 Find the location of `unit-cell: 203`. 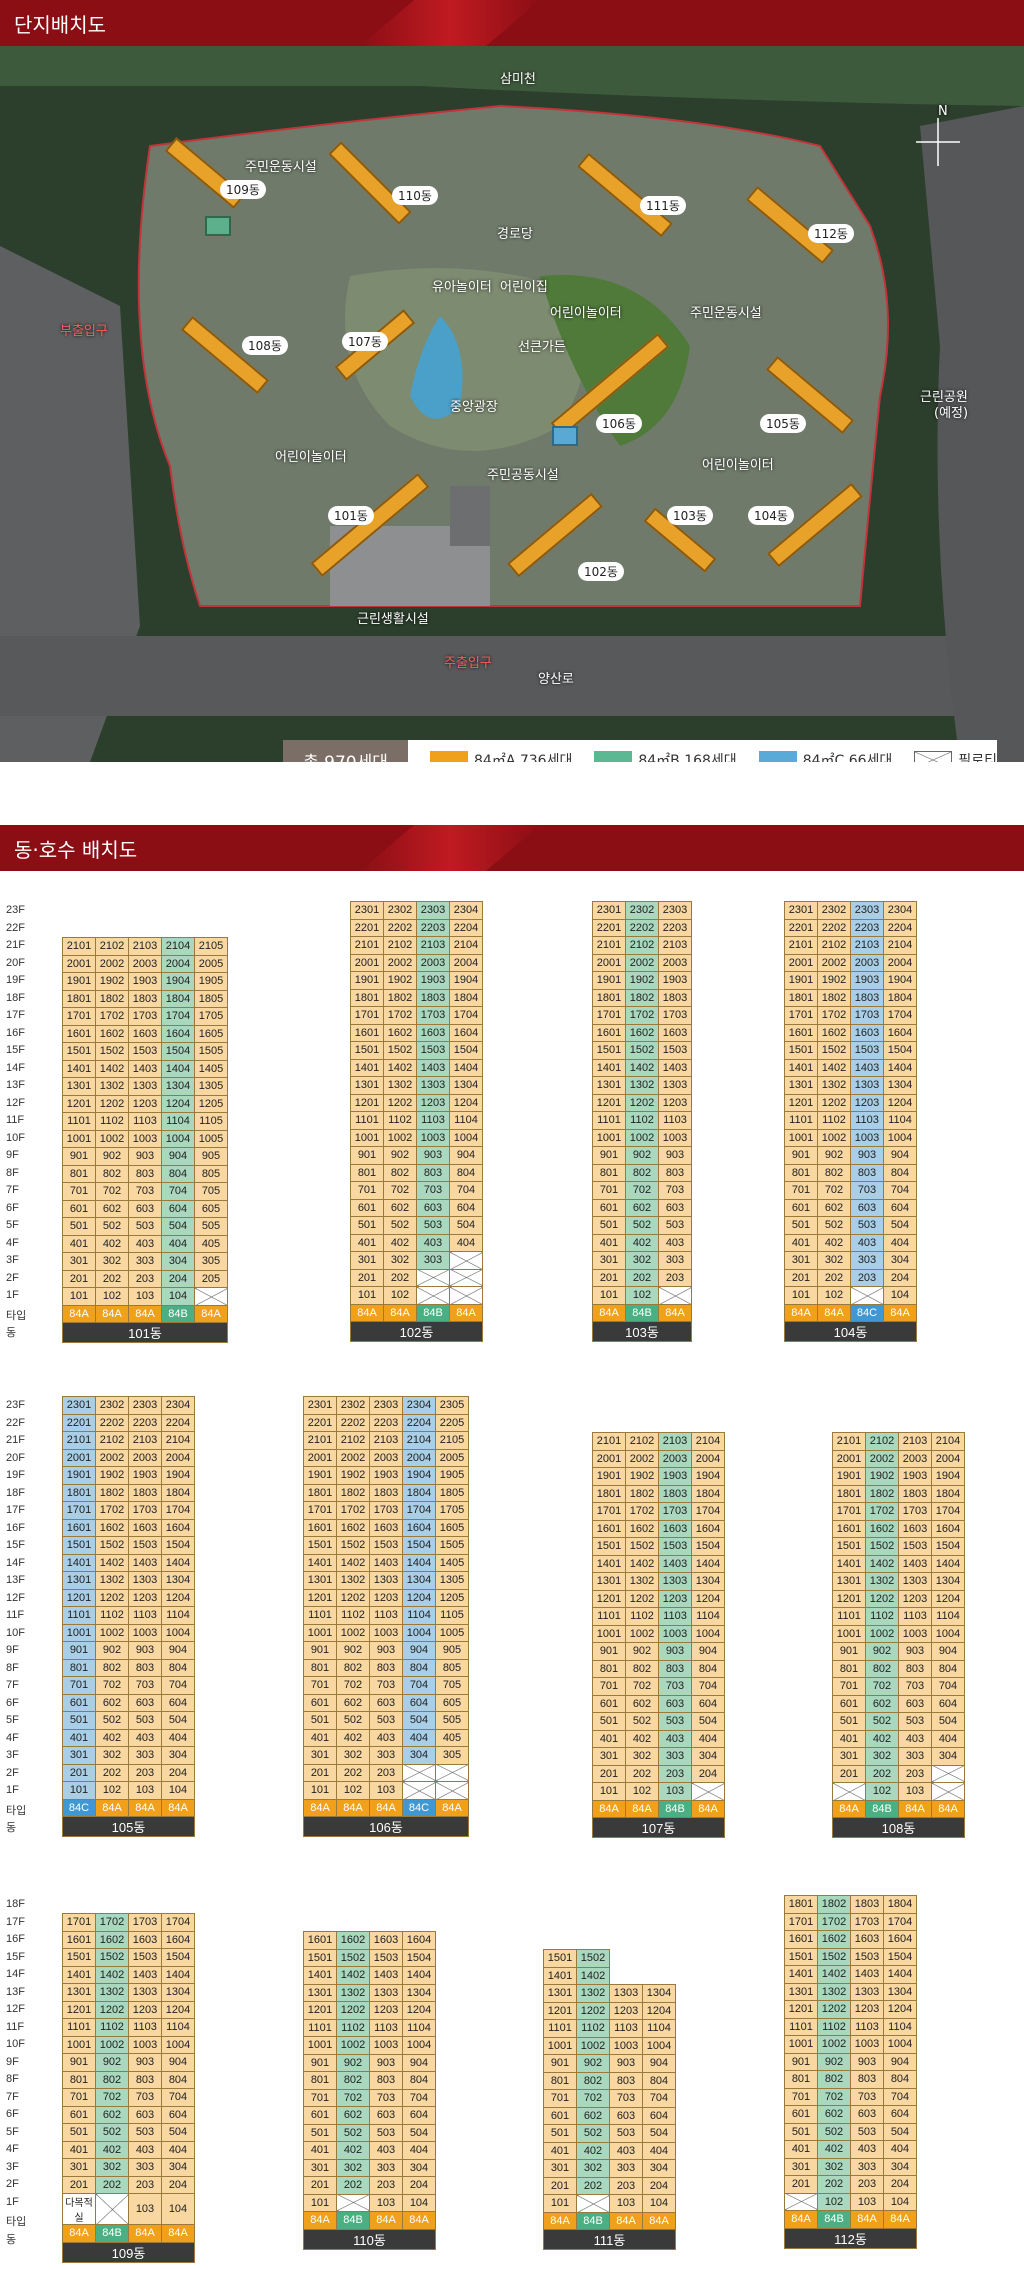

unit-cell: 203 is located at coordinates (675, 1773).